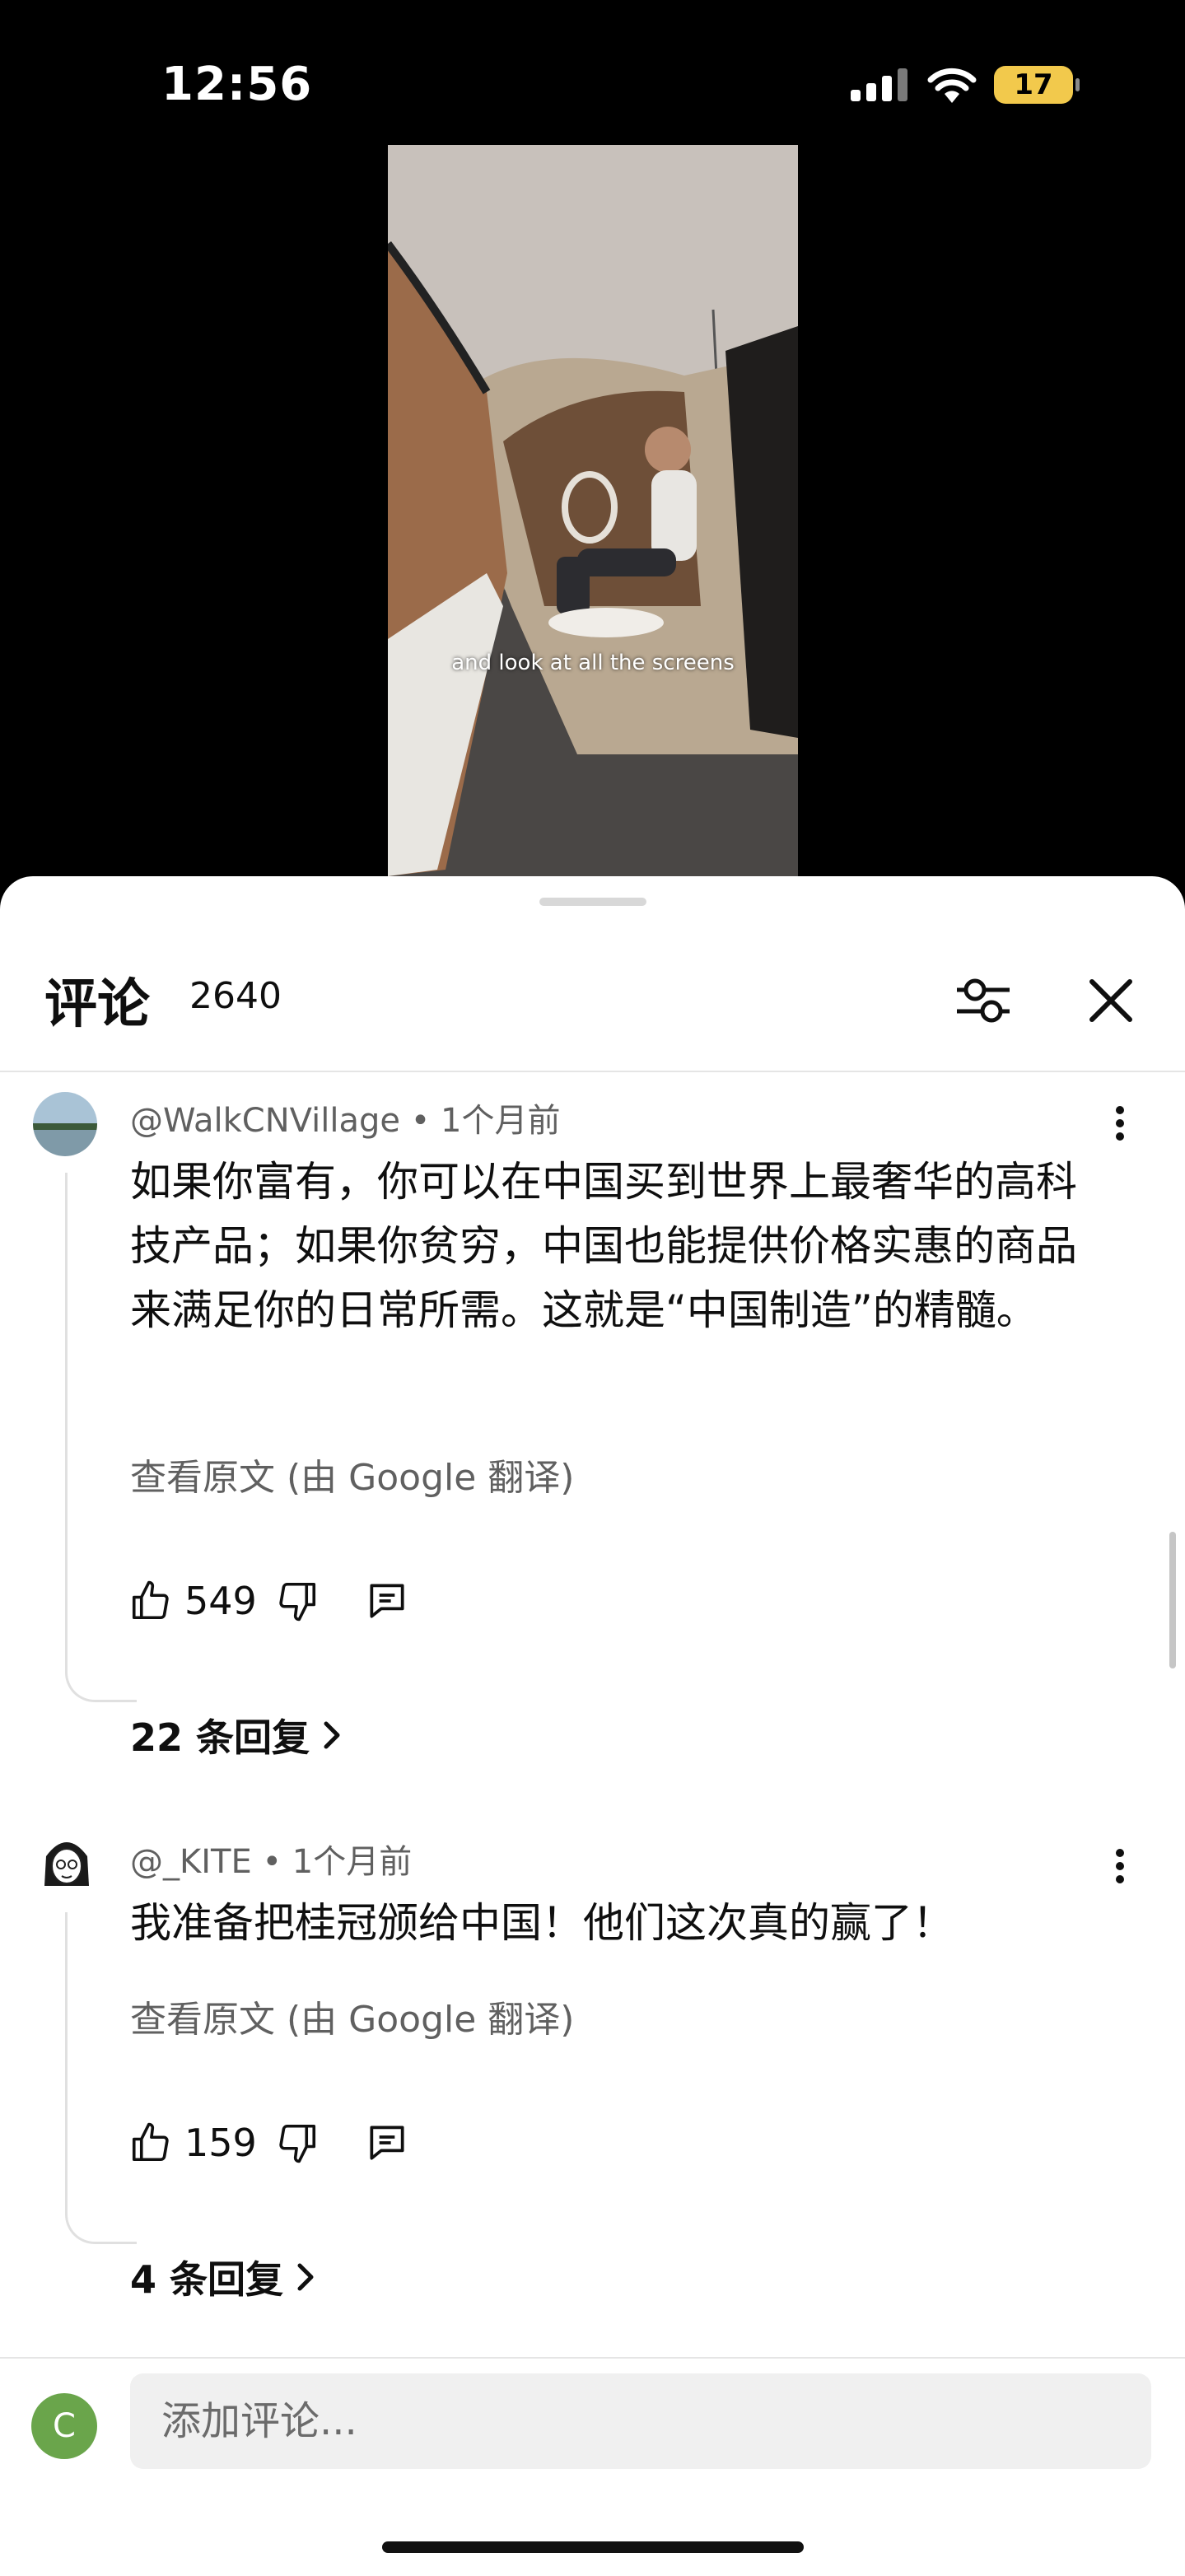  Describe the element at coordinates (592, 1071) in the screenshot. I see `header-divider` at that location.